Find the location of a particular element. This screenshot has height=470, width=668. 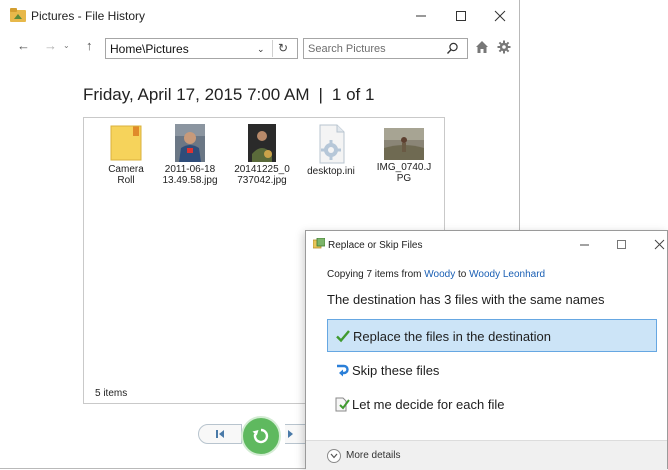

address-dropdown-button: ⌄ is located at coordinates (261, 49).